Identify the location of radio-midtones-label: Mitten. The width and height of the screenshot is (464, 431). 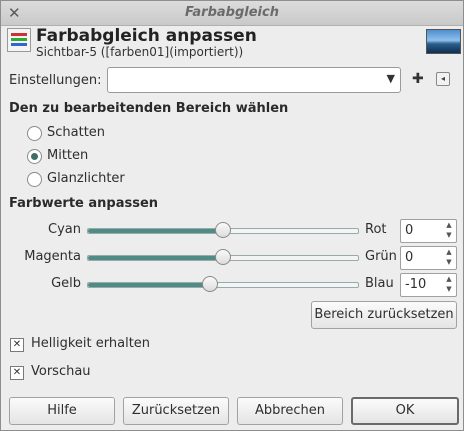
(67, 155).